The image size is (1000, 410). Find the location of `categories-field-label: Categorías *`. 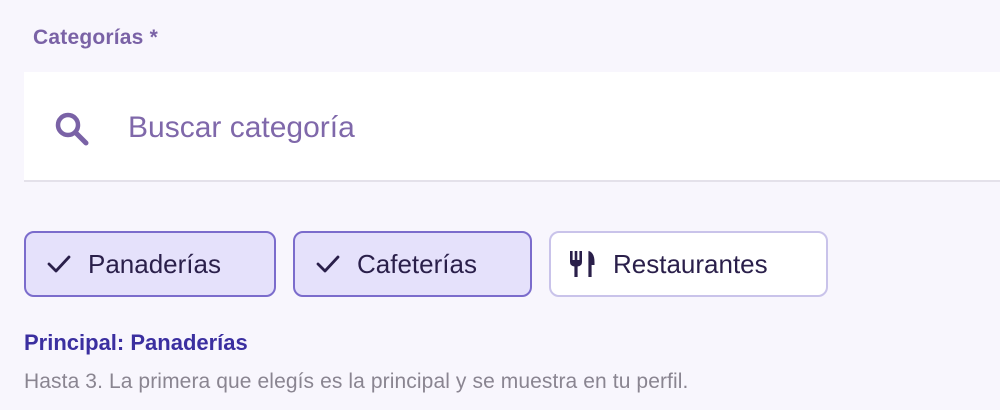

categories-field-label: Categorías * is located at coordinates (95, 37).